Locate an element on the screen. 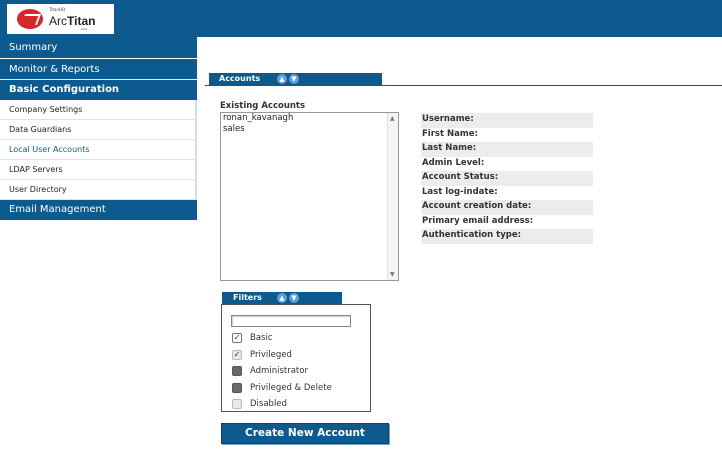 The image size is (722, 460). filters-arrows: ▲ ▼ is located at coordinates (288, 298).